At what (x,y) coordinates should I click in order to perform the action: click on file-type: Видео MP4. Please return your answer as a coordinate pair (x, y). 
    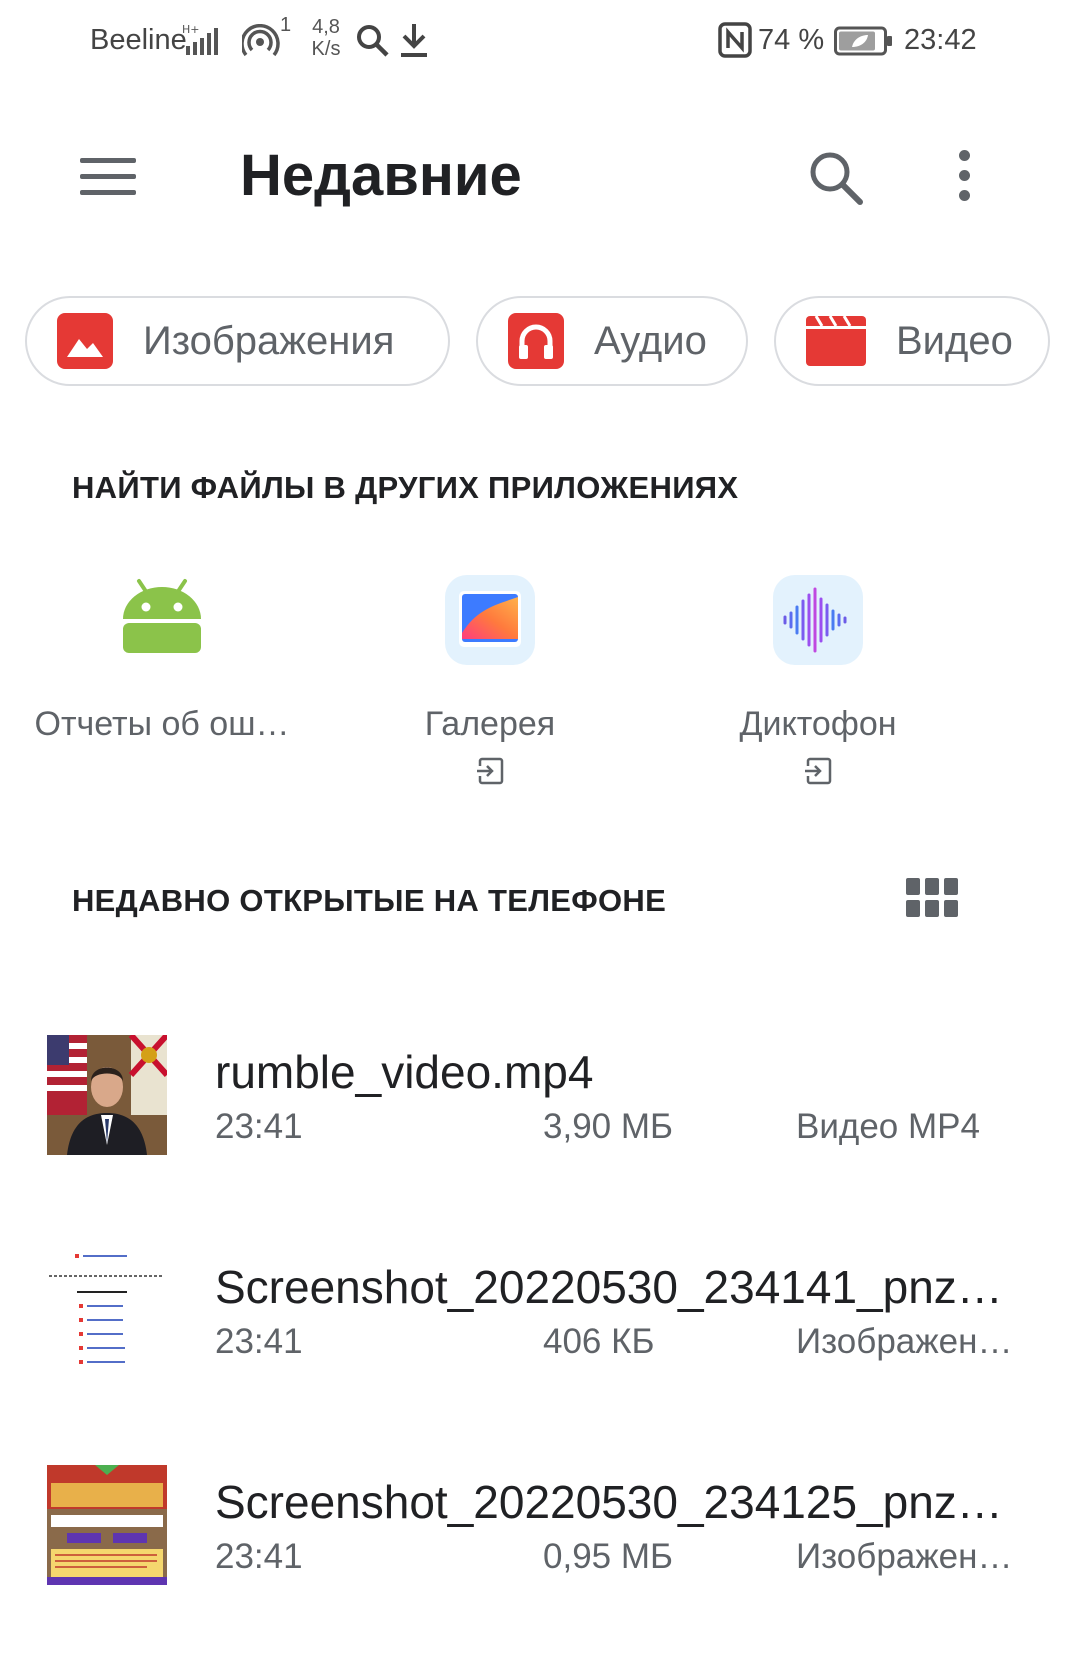
    Looking at the image, I should click on (888, 1126).